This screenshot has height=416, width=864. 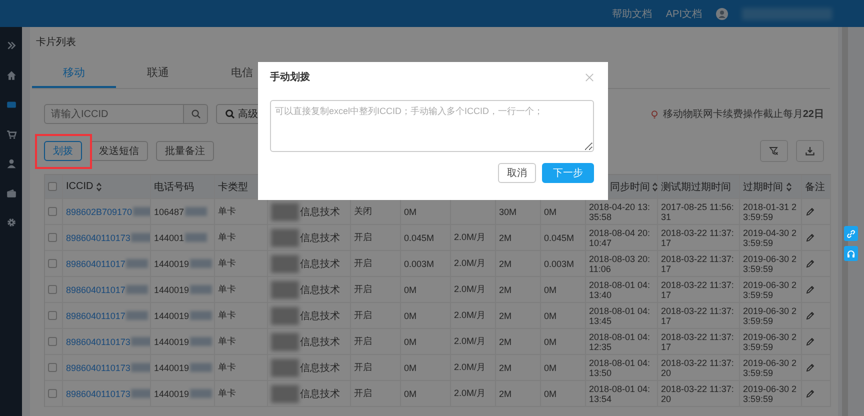 I want to click on top-link: API文档, so click(x=684, y=13).